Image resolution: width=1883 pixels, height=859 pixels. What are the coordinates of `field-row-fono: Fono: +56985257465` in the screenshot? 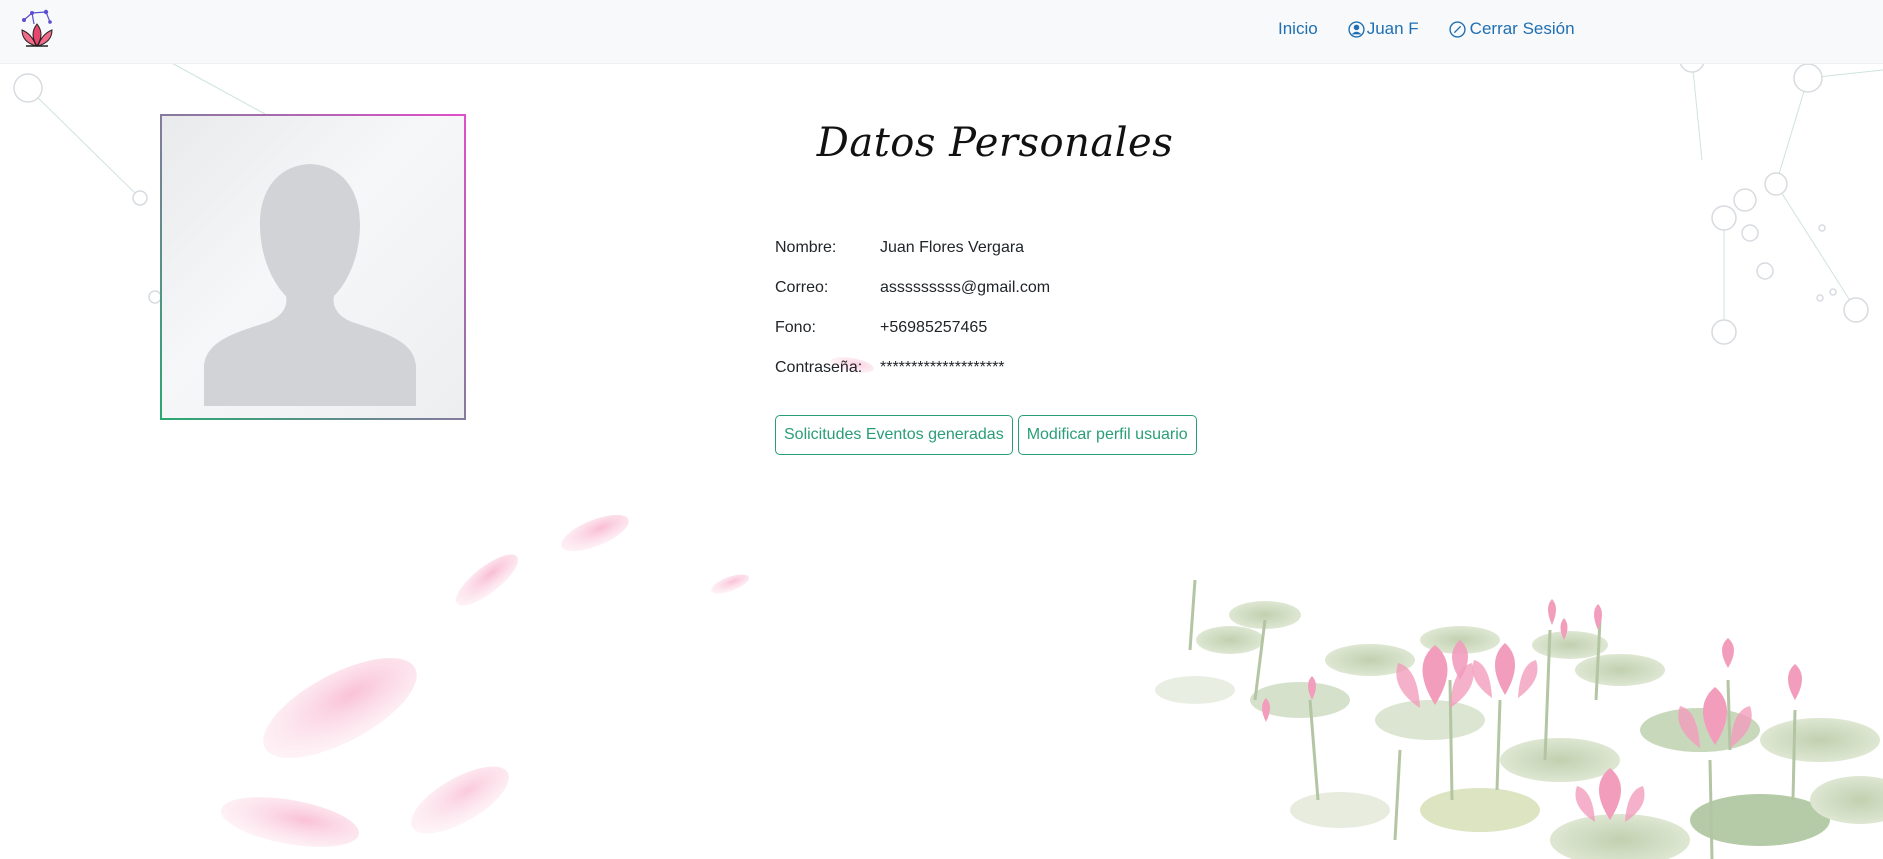 It's located at (912, 328).